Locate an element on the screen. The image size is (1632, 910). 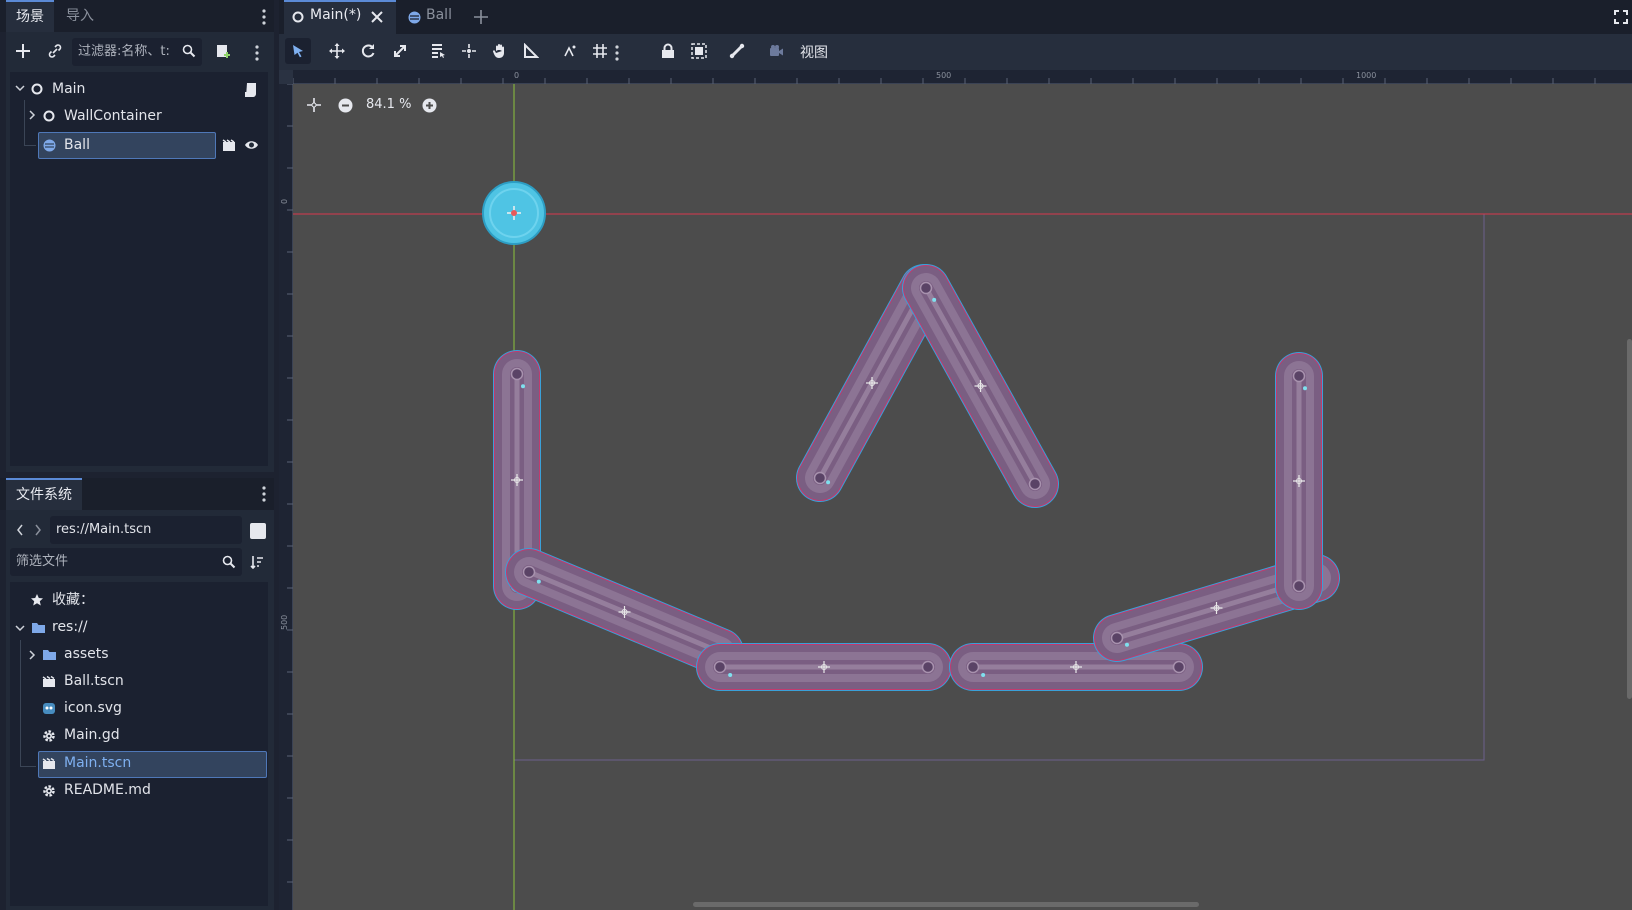
scene-file-icon is located at coordinates (49, 681).